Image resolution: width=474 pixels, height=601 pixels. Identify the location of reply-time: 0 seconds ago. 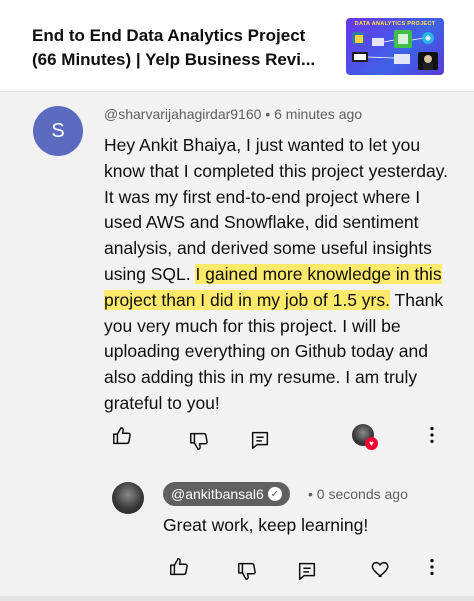
(362, 494).